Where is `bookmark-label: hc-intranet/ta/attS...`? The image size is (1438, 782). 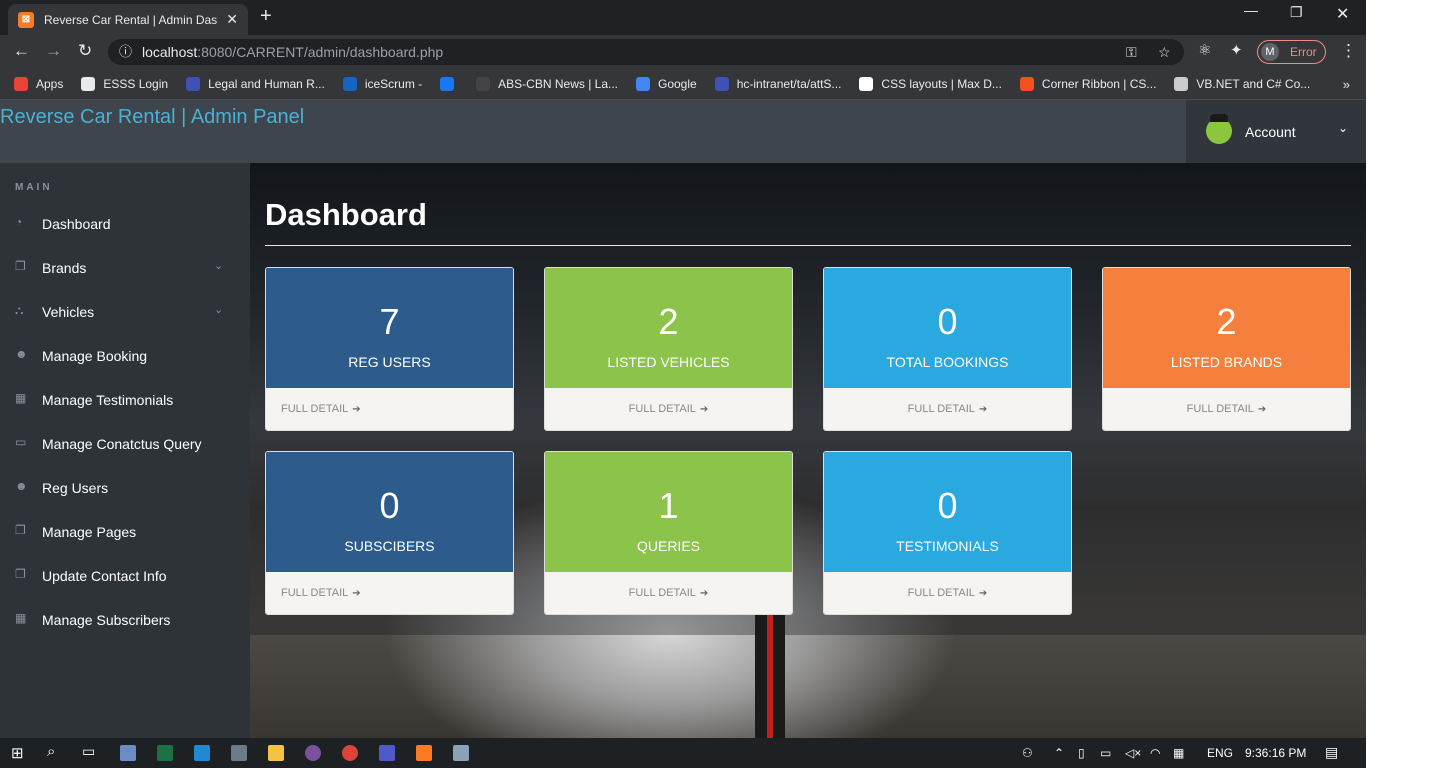 bookmark-label: hc-intranet/ta/attS... is located at coordinates (789, 84).